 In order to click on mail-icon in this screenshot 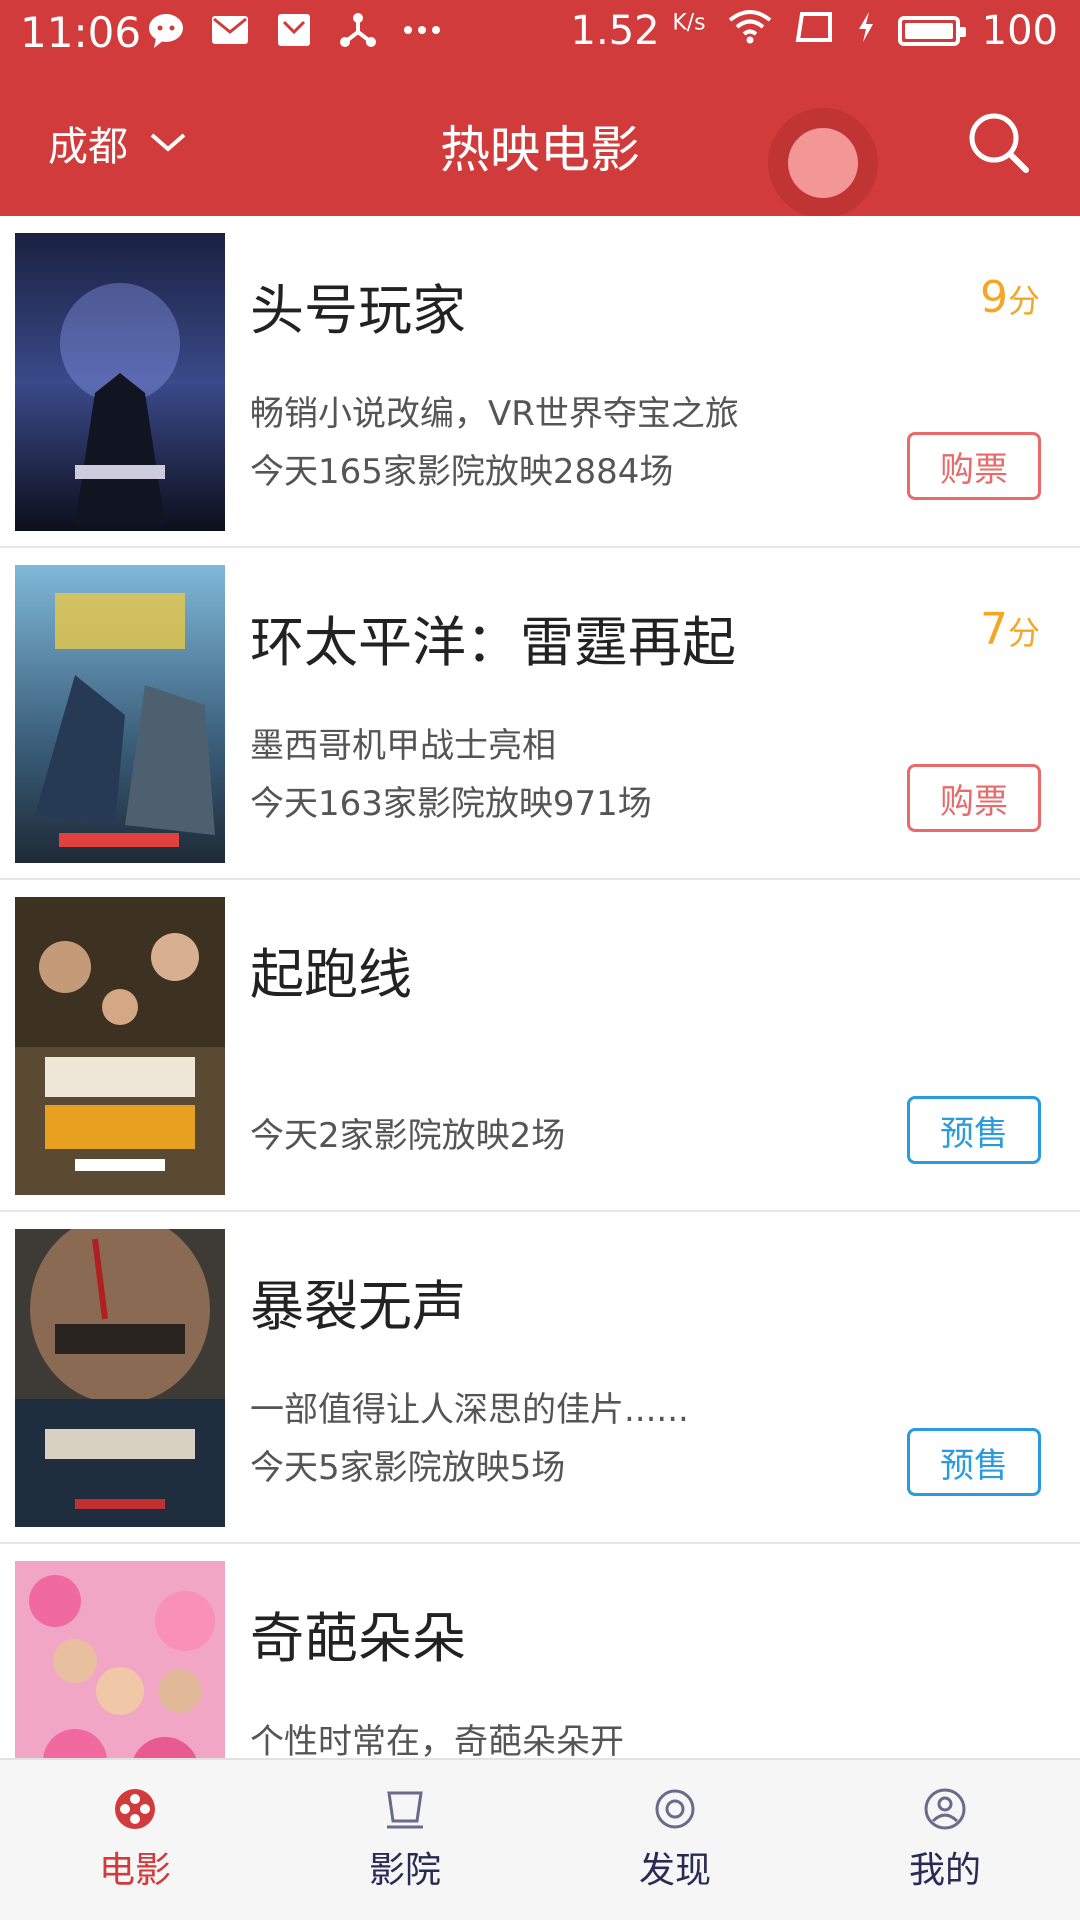, I will do `click(230, 30)`.